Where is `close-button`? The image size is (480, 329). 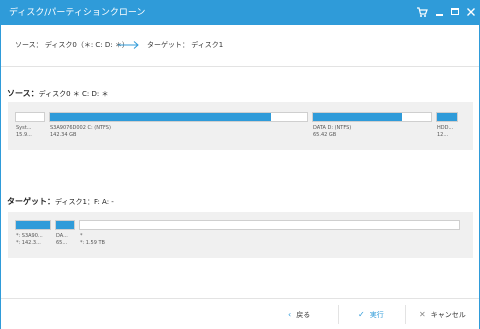 close-button is located at coordinates (471, 12).